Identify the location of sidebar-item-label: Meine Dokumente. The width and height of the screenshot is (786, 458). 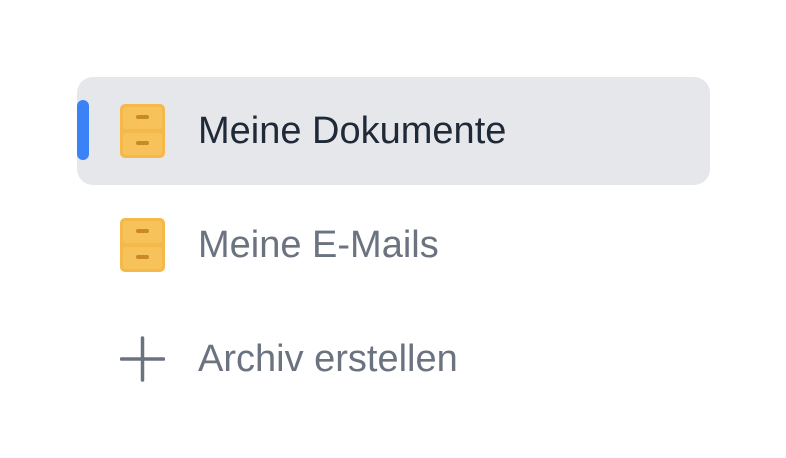
(352, 131).